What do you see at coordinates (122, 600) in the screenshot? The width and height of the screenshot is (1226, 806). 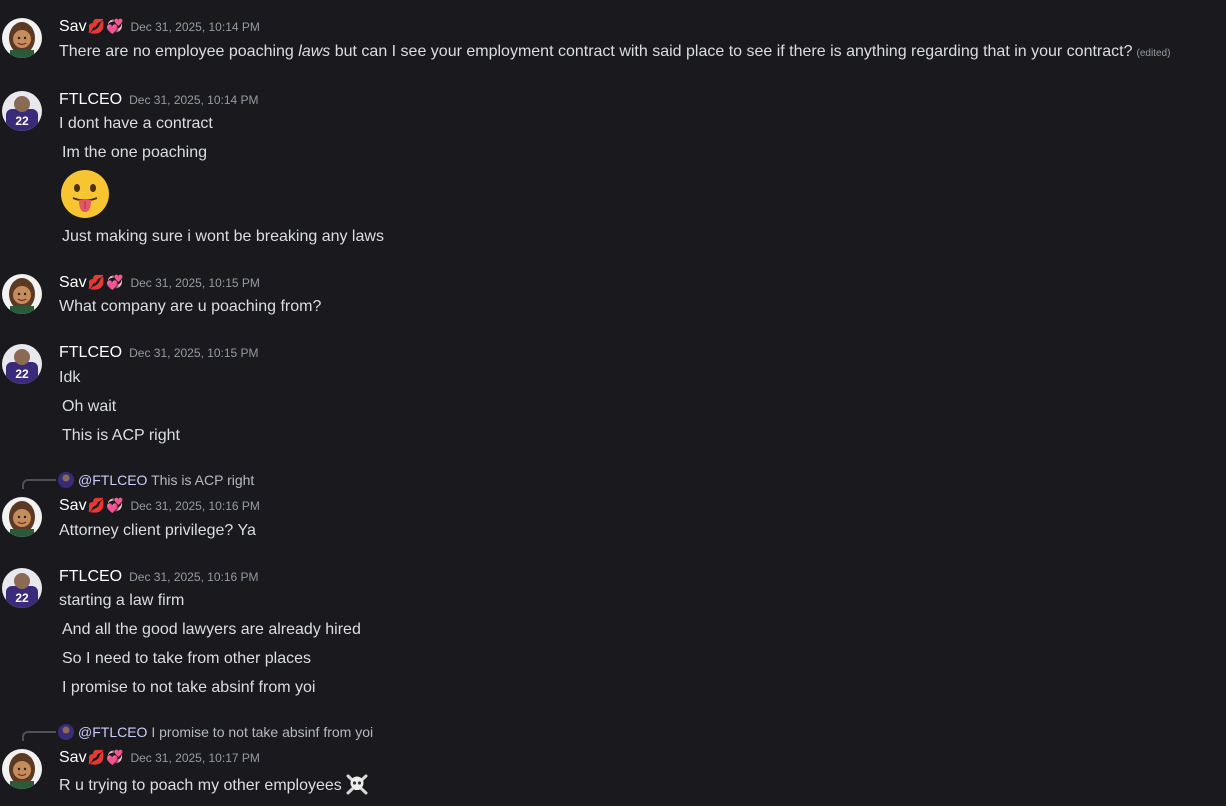 I see `message-text: starting a law firm` at bounding box center [122, 600].